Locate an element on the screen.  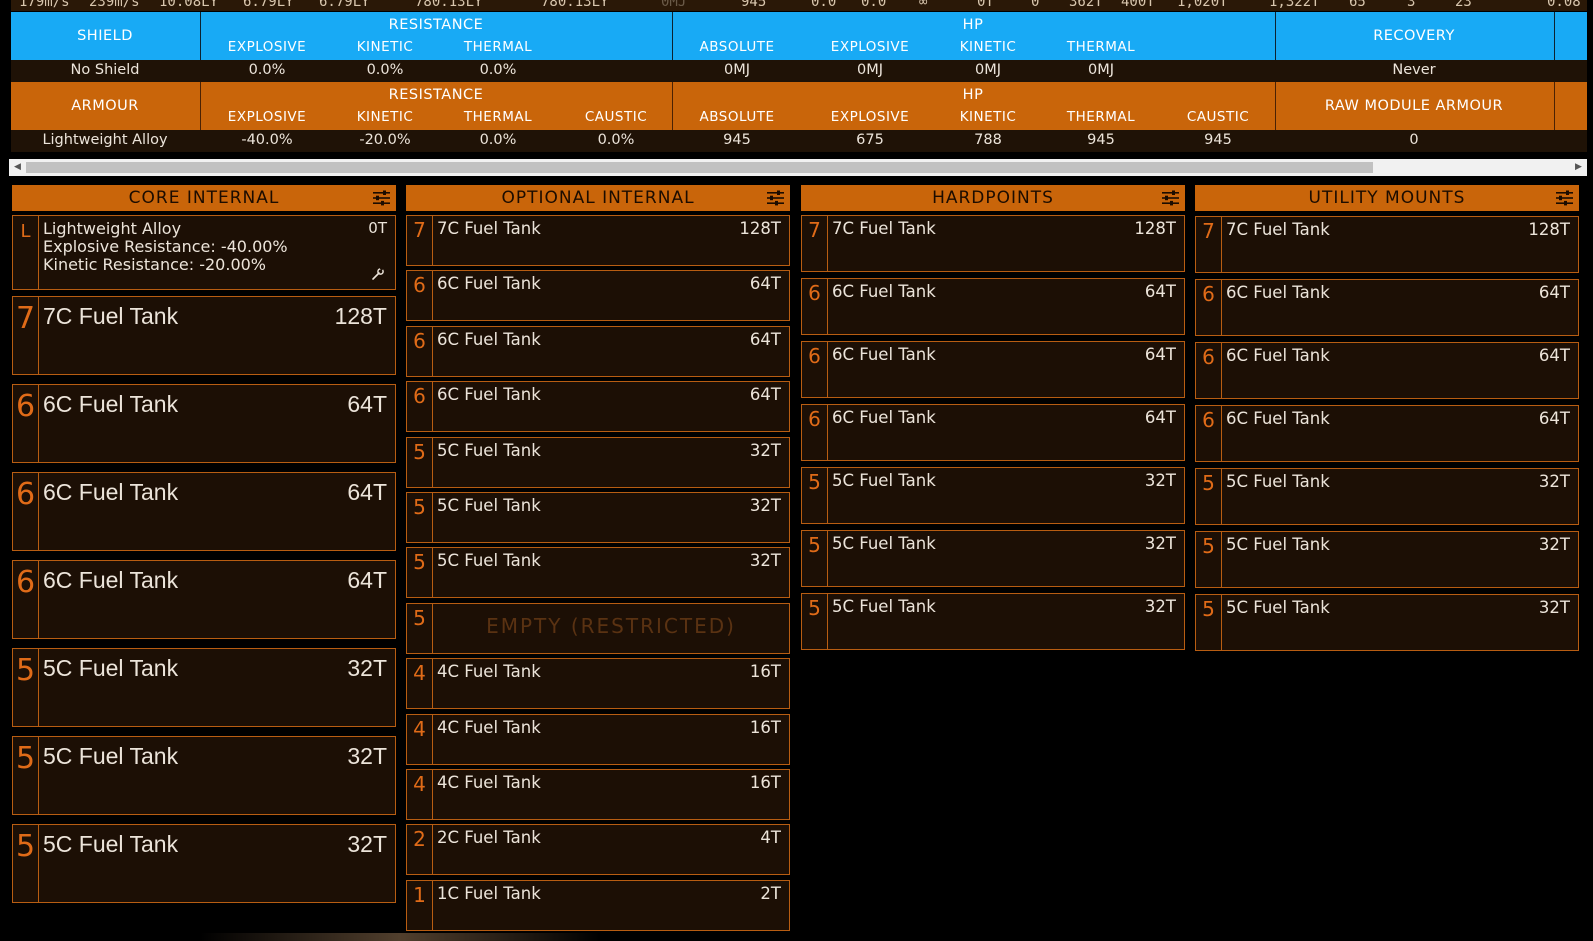
module-slot: 2 2C Fuel Tank 4T is located at coordinates (598, 849).